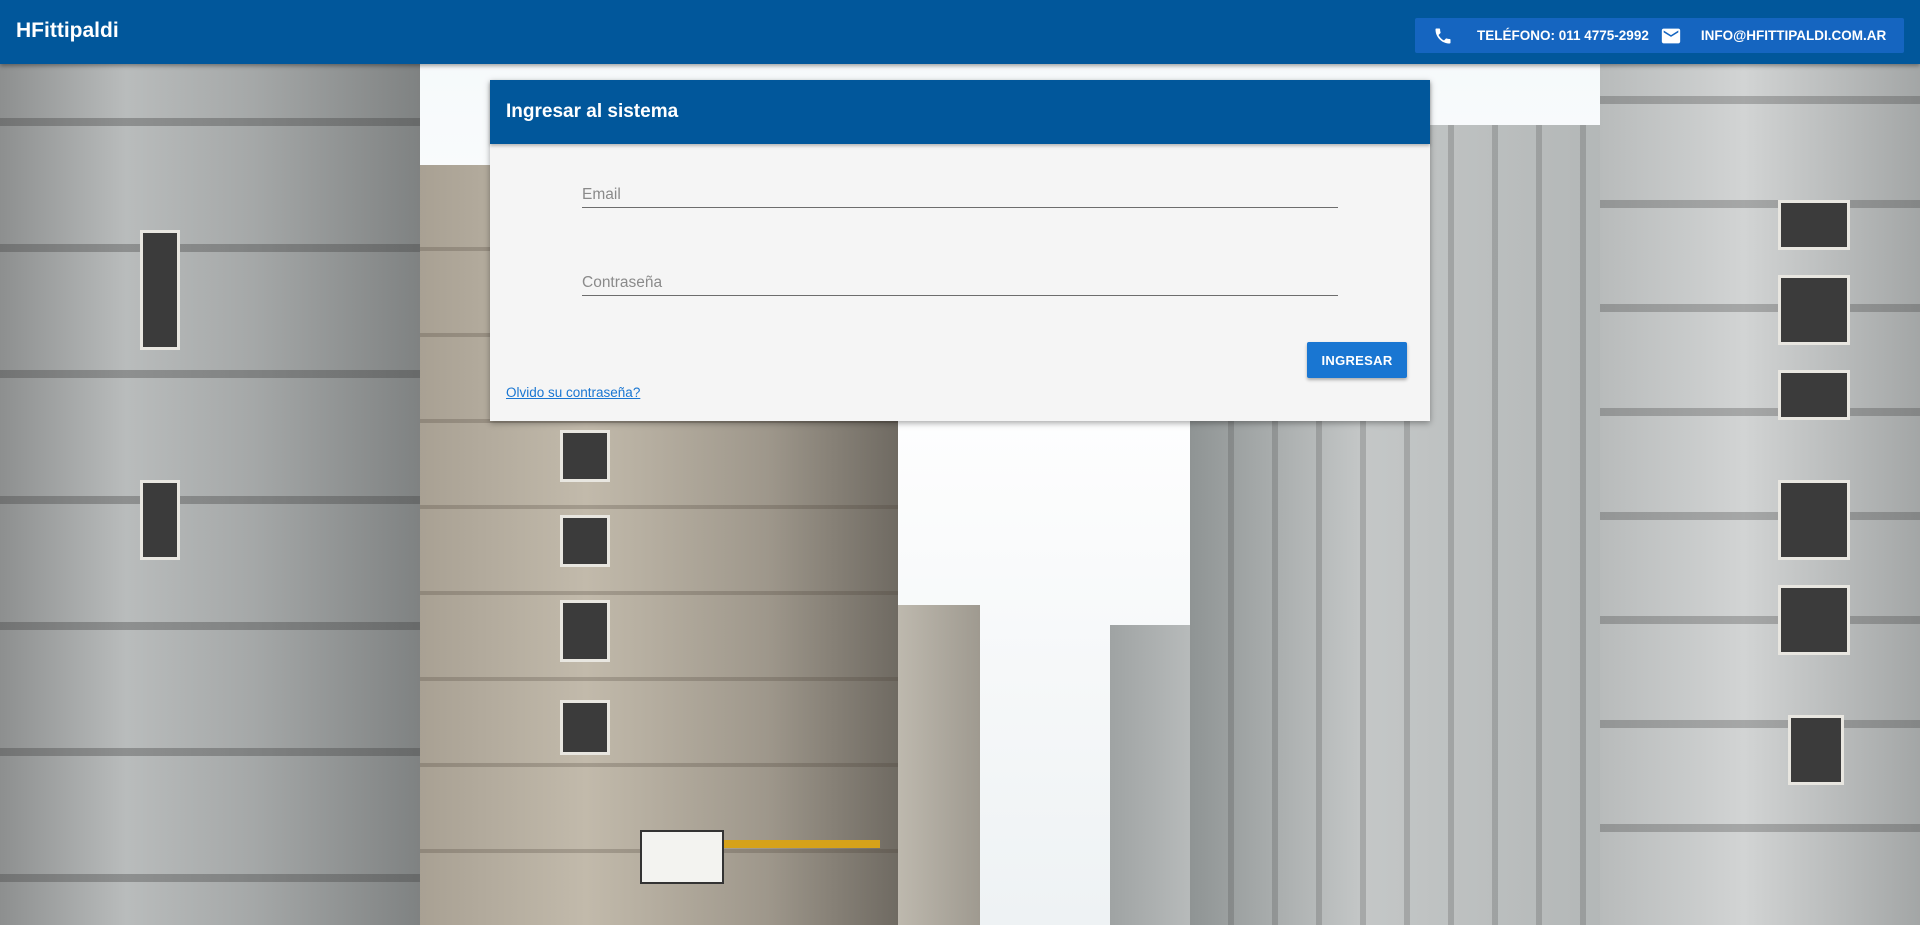  Describe the element at coordinates (1563, 35) in the screenshot. I see `phone-text: TELÉFONO: 011 4775-2992` at that location.